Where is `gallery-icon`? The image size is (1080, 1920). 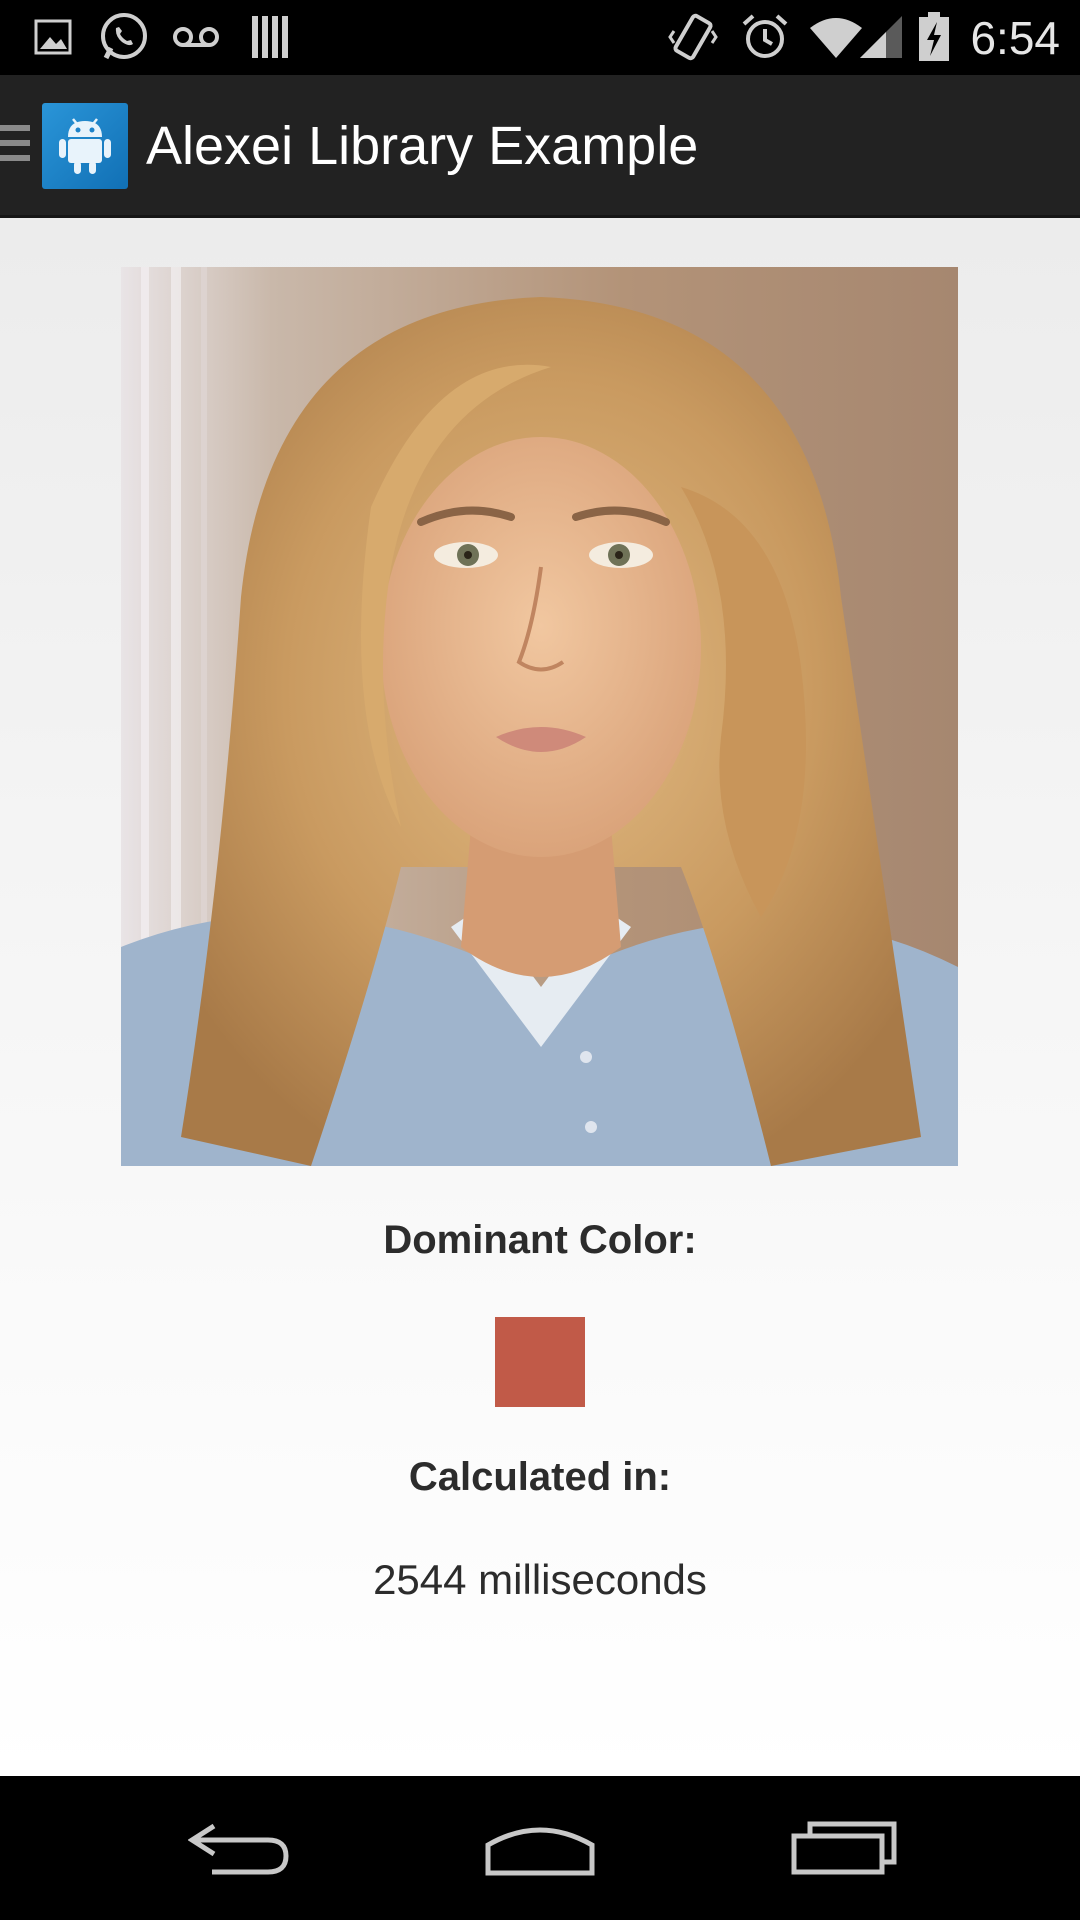
gallery-icon is located at coordinates (54, 37).